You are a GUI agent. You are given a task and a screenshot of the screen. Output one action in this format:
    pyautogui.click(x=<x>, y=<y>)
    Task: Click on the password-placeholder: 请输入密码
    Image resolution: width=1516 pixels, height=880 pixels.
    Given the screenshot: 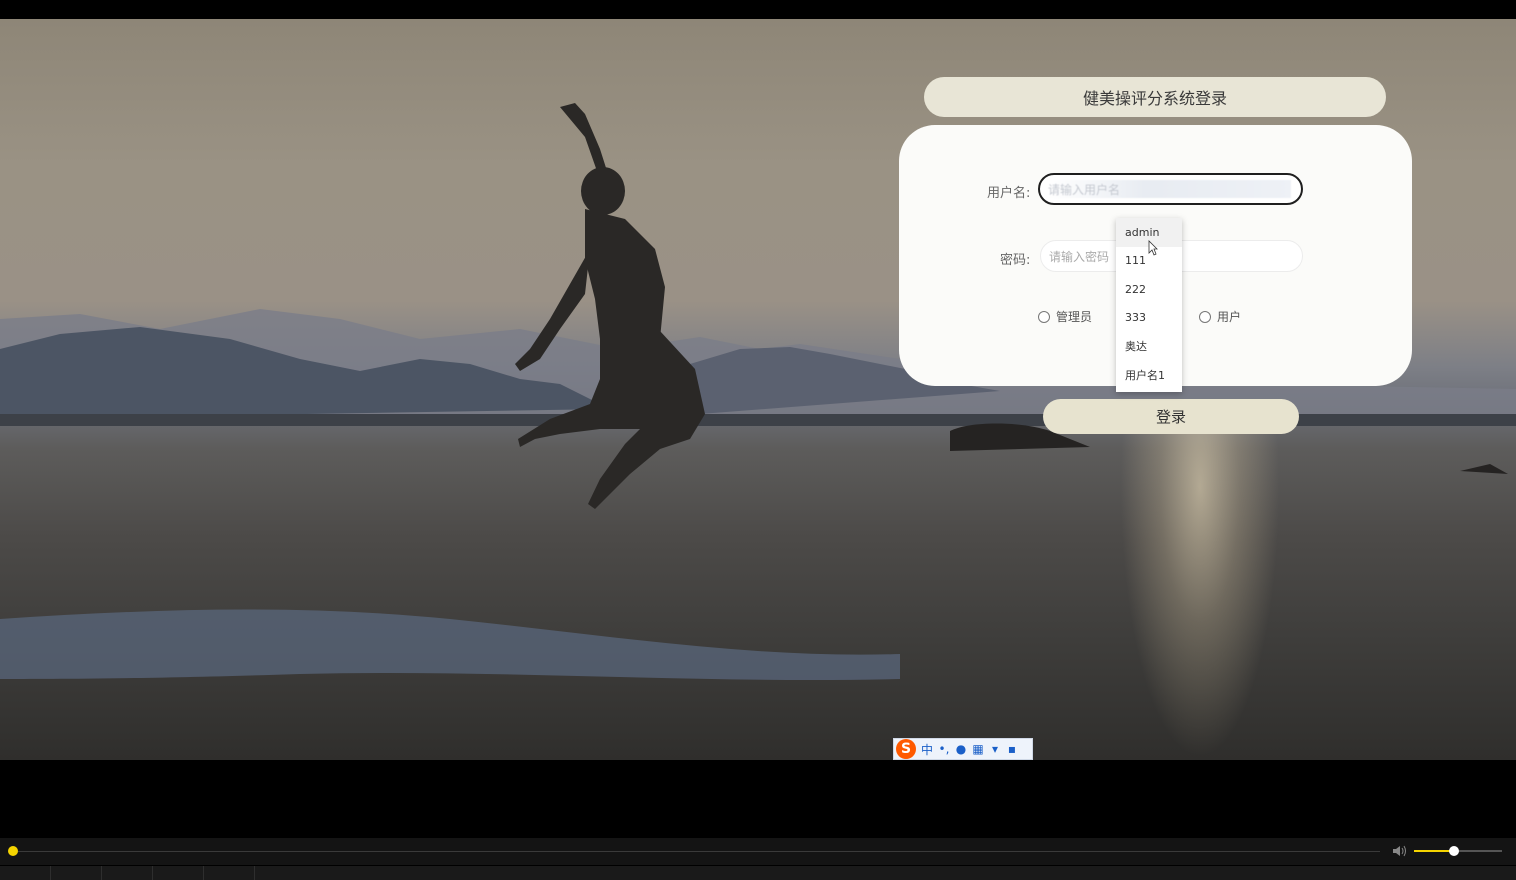 What is the action you would take?
    pyautogui.click(x=1079, y=256)
    